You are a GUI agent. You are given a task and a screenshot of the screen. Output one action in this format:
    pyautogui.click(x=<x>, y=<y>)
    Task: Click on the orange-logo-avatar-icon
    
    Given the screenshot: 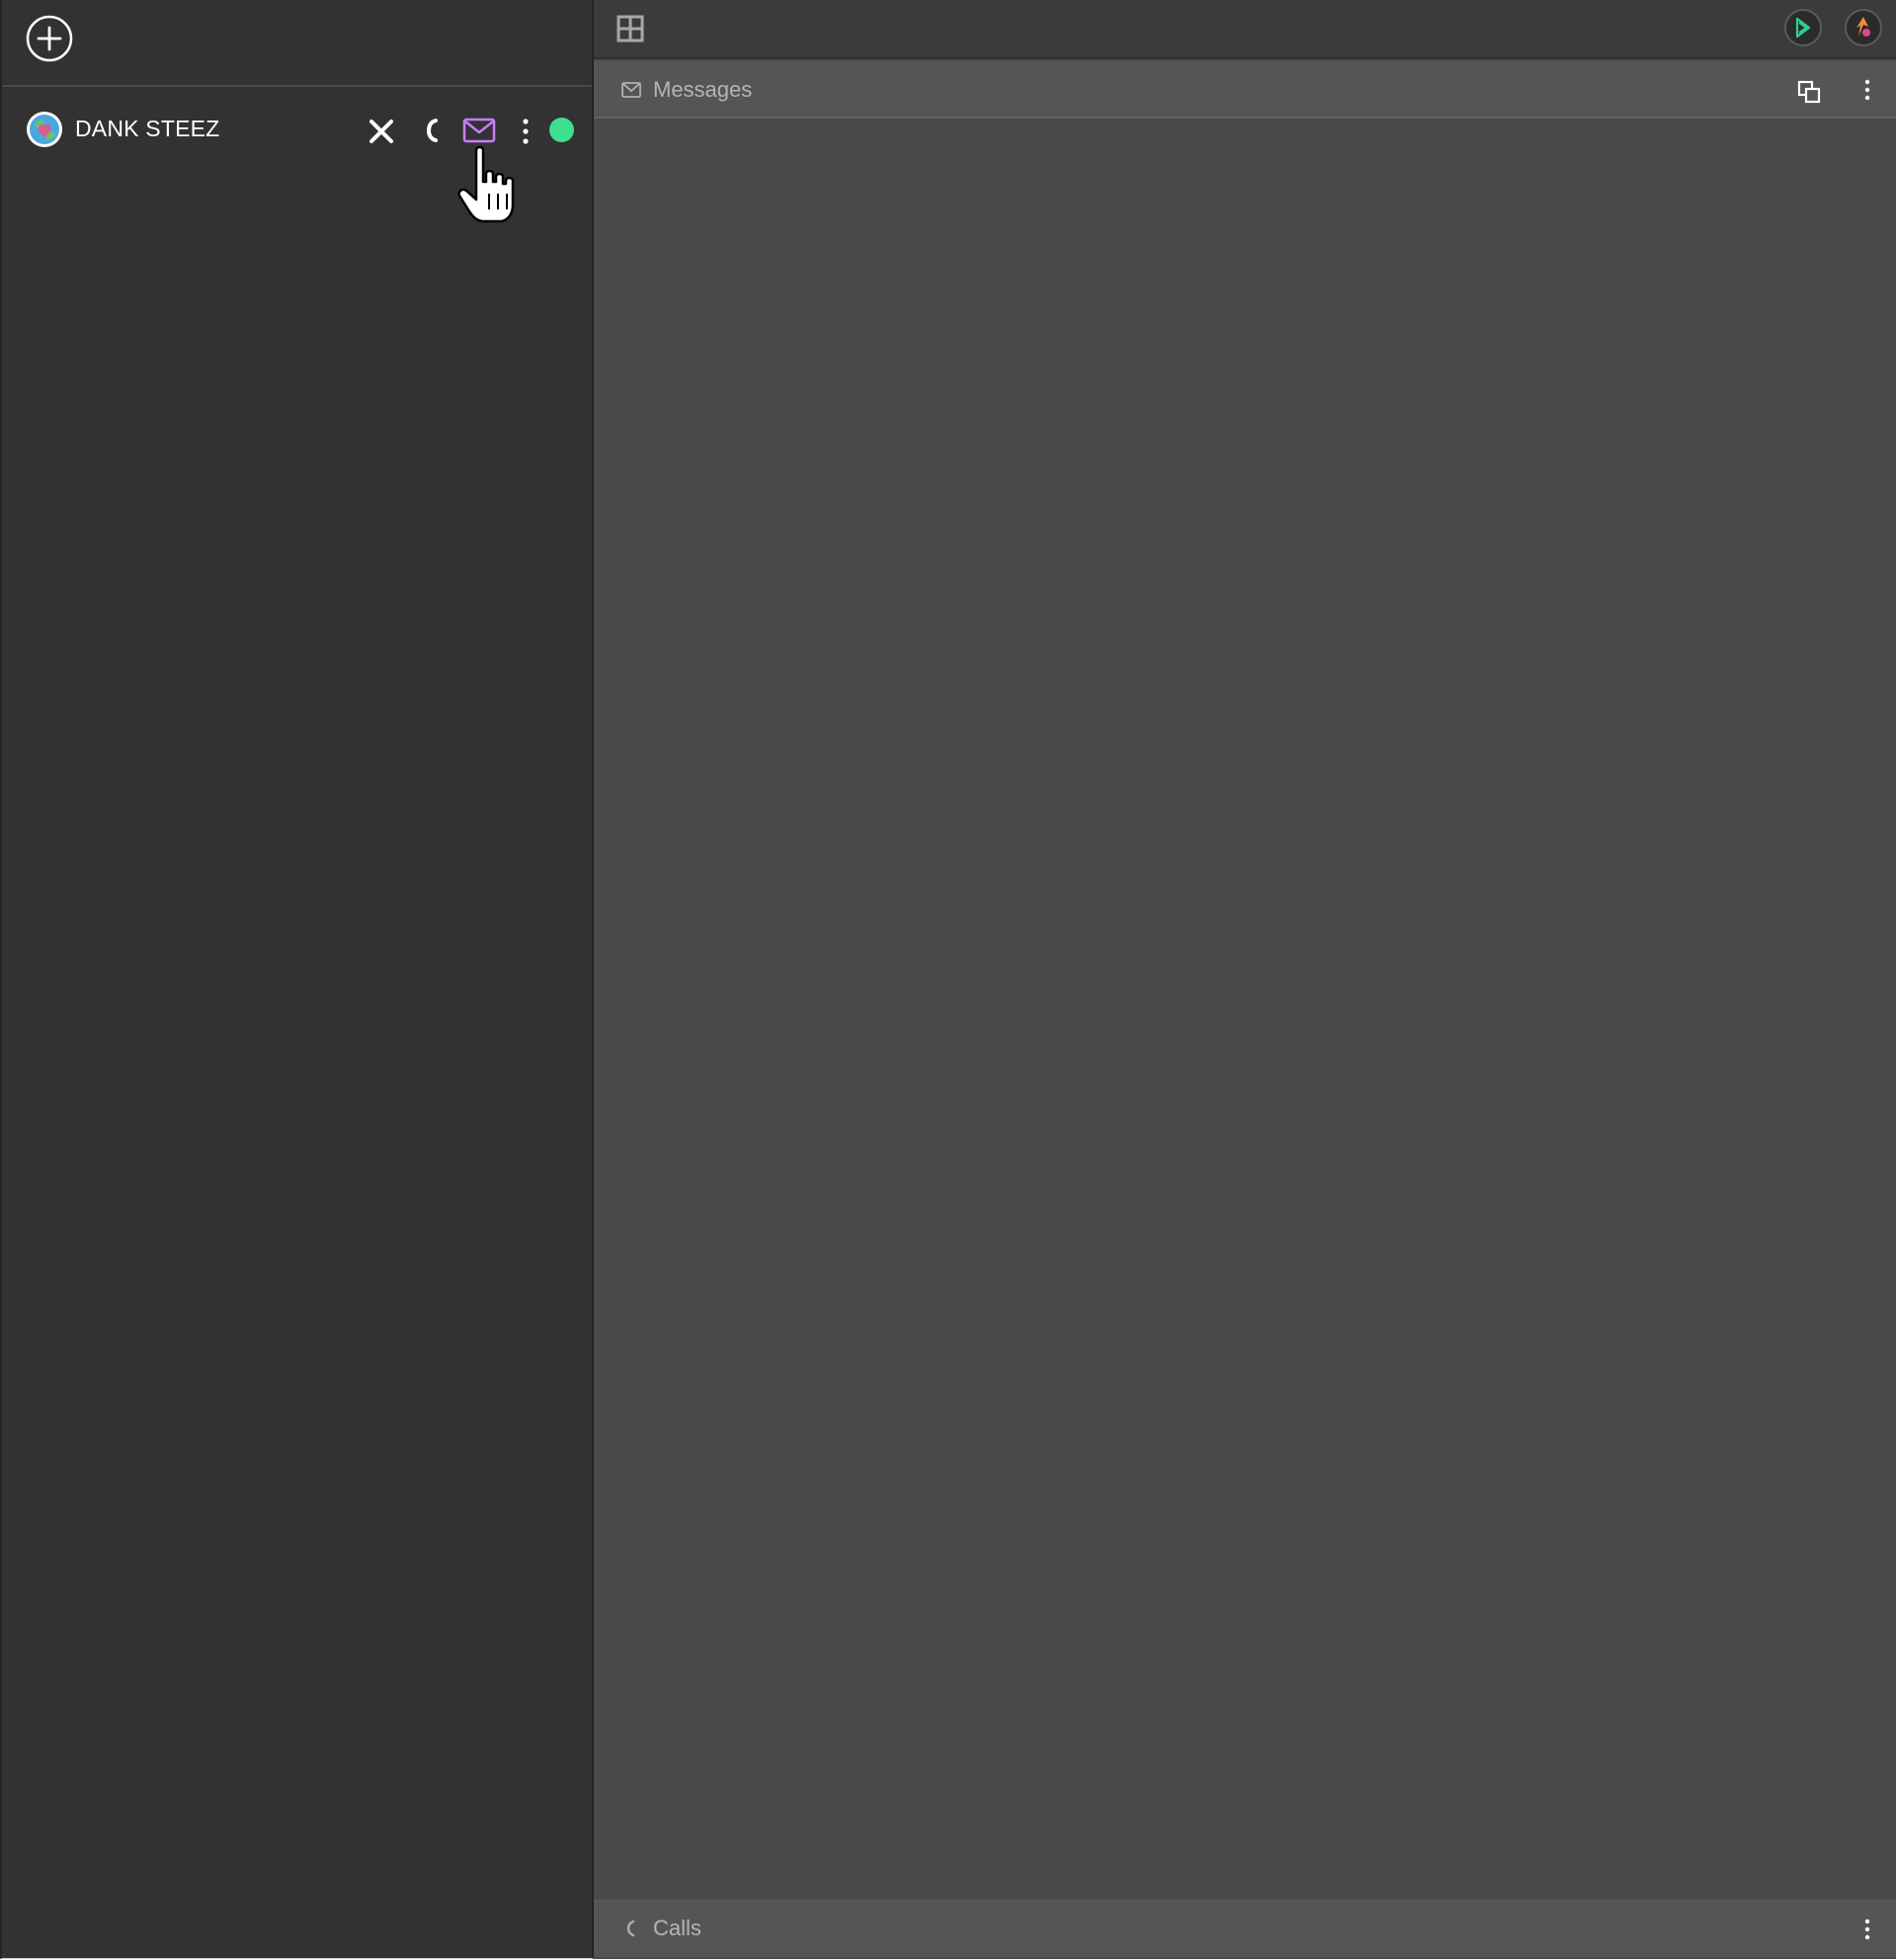 What is the action you would take?
    pyautogui.click(x=1863, y=27)
    